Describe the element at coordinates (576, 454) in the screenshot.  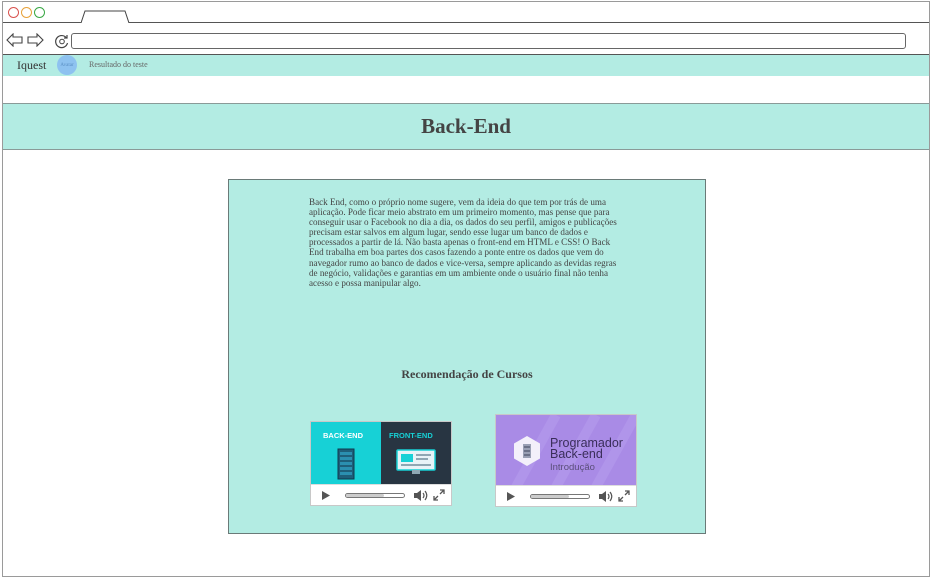
I see `thumb-title-line2: Back-end` at that location.